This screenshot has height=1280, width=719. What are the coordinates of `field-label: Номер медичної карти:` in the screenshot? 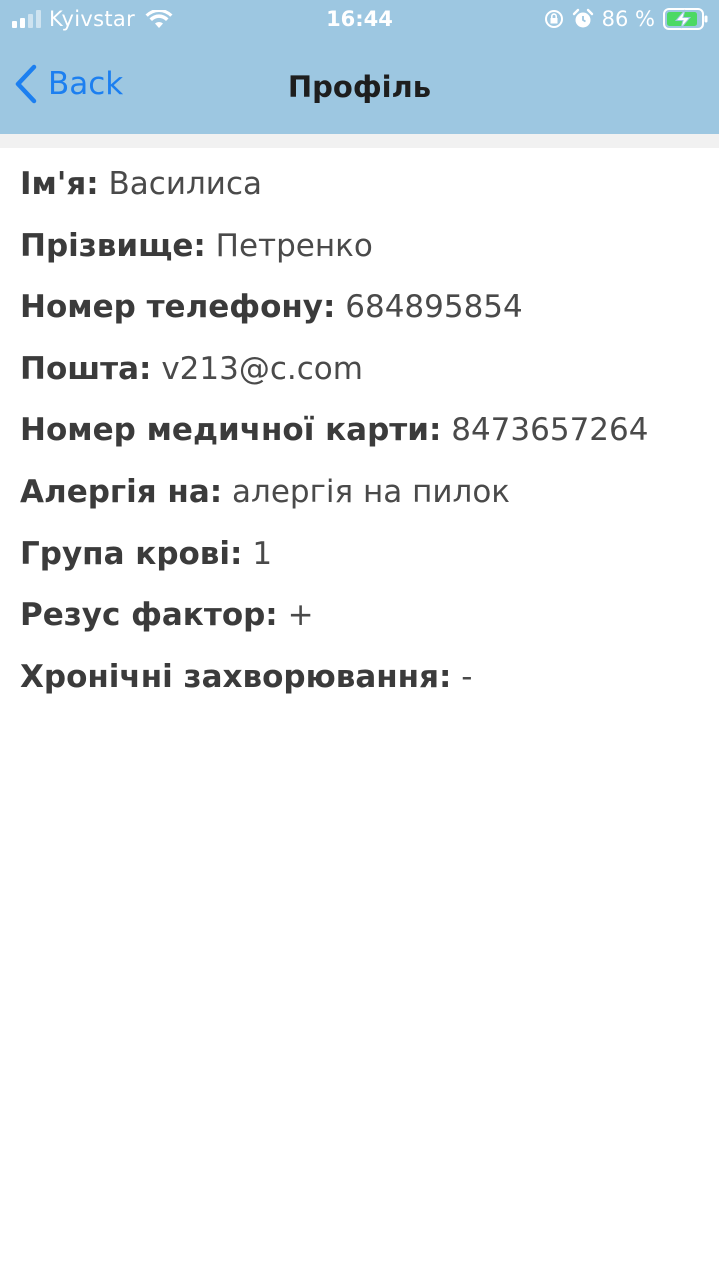 It's located at (231, 430).